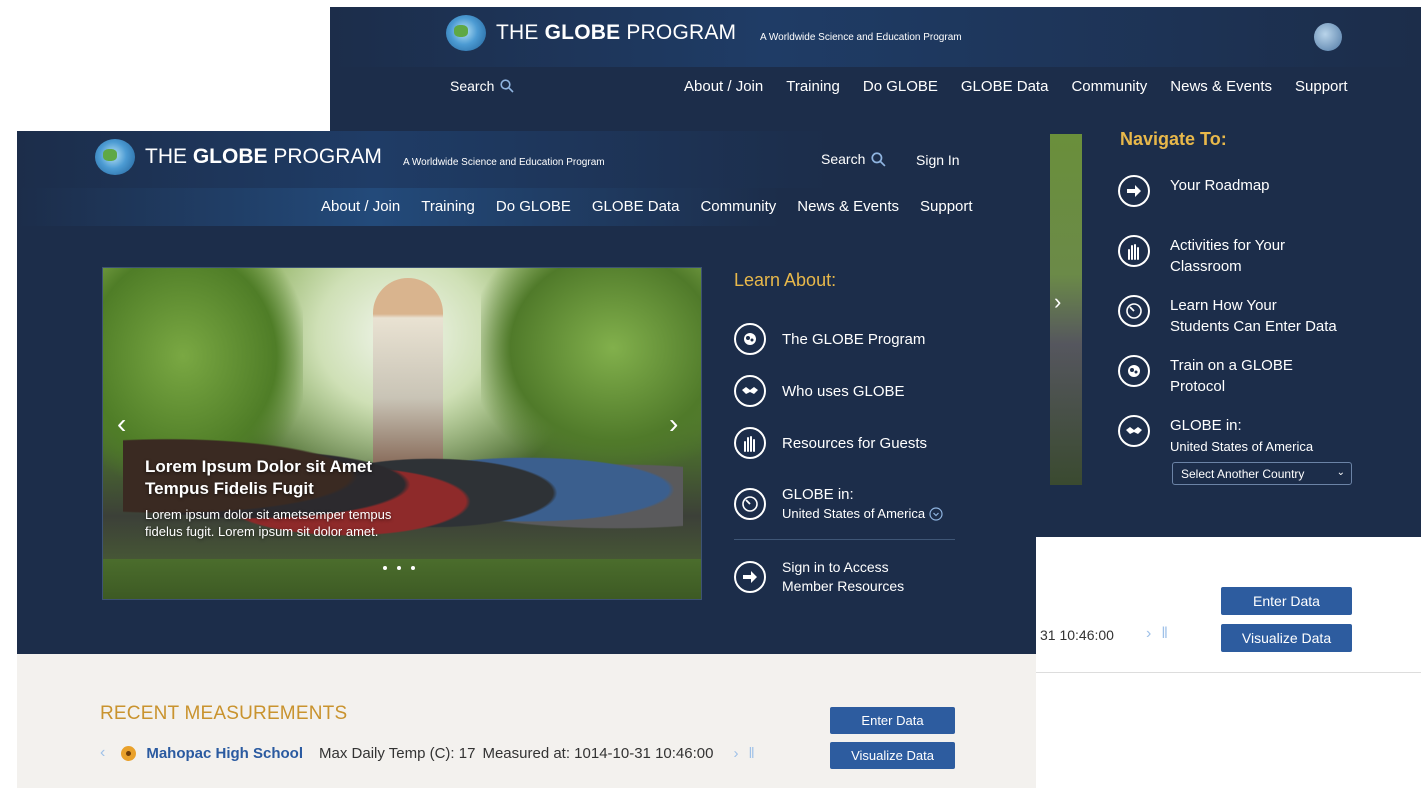  What do you see at coordinates (397, 753) in the screenshot?
I see `measurement-value: Max Daily Temp (C): 17` at bounding box center [397, 753].